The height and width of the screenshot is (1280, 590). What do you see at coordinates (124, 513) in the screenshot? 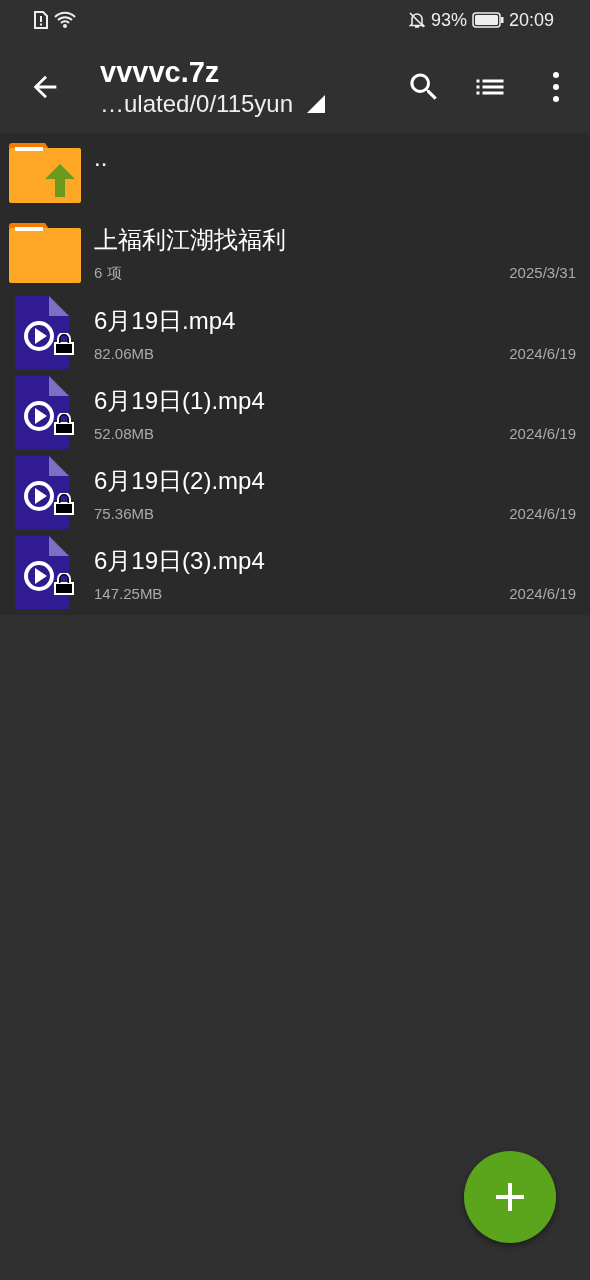
I see `file-details: 75.36MB` at bounding box center [124, 513].